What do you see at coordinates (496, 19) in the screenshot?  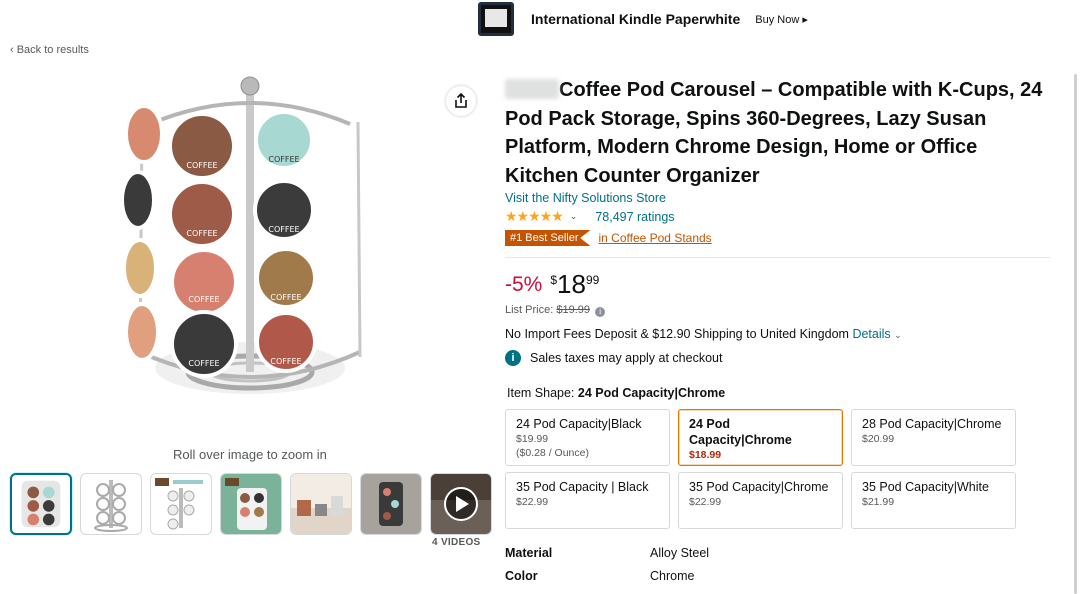 I see `kindle-device-icon` at bounding box center [496, 19].